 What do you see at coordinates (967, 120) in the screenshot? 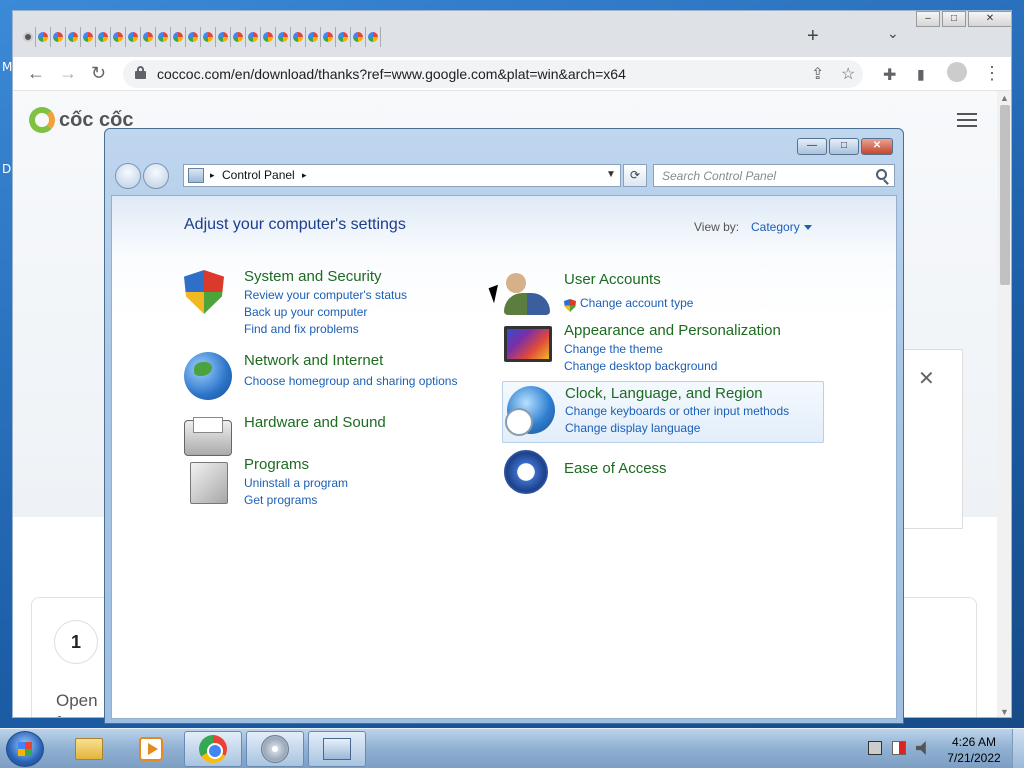
I see `hamburger-menu-icon` at bounding box center [967, 120].